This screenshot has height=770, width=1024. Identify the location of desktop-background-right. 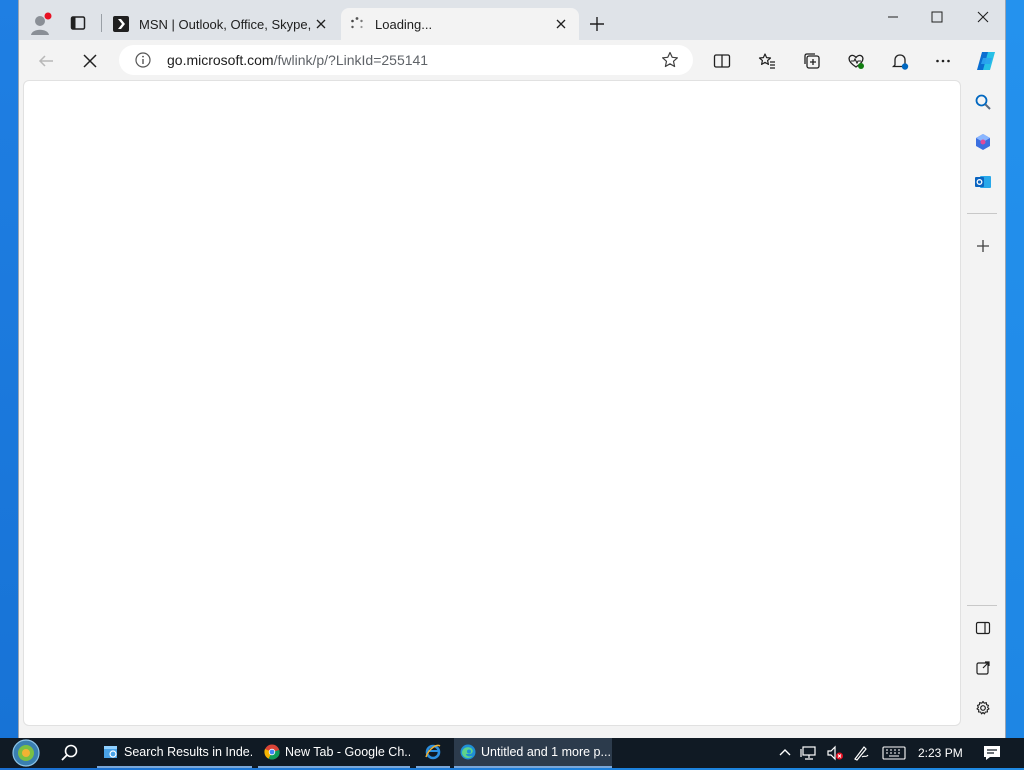
(1015, 369).